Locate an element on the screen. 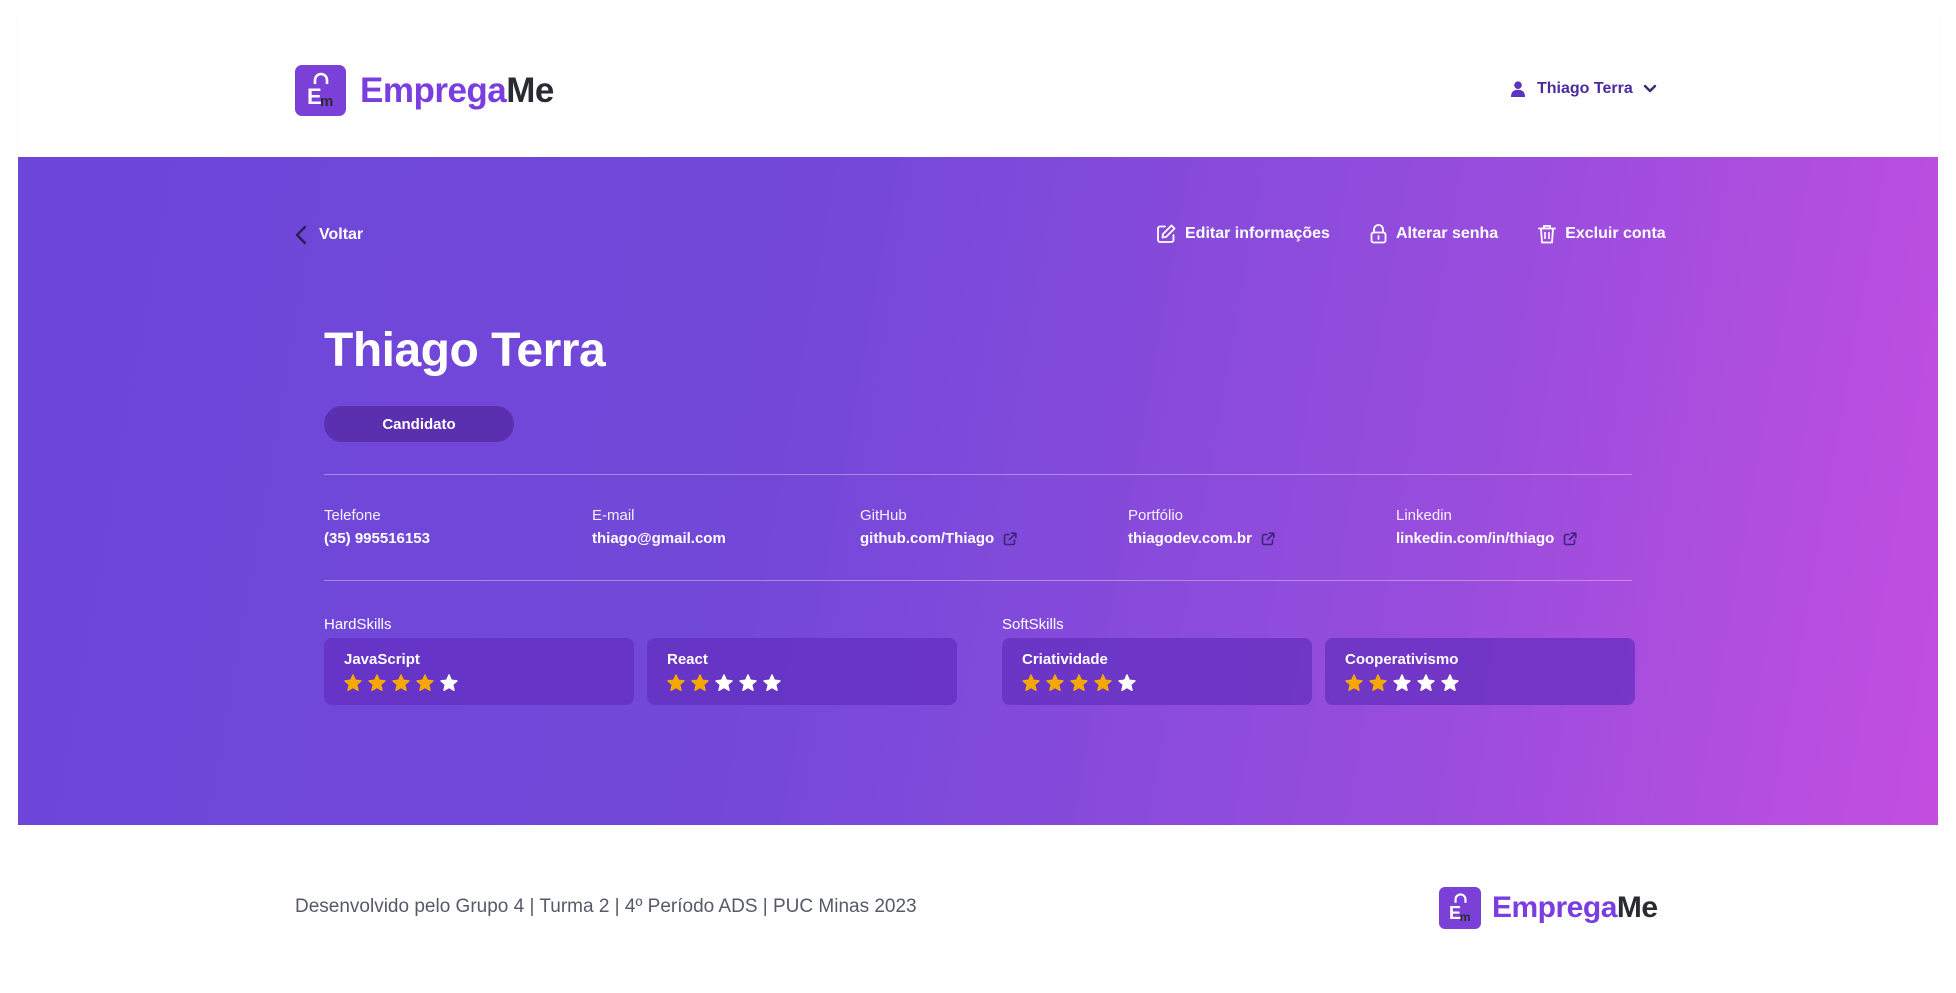  contact-label: Portfólio is located at coordinates (1156, 515).